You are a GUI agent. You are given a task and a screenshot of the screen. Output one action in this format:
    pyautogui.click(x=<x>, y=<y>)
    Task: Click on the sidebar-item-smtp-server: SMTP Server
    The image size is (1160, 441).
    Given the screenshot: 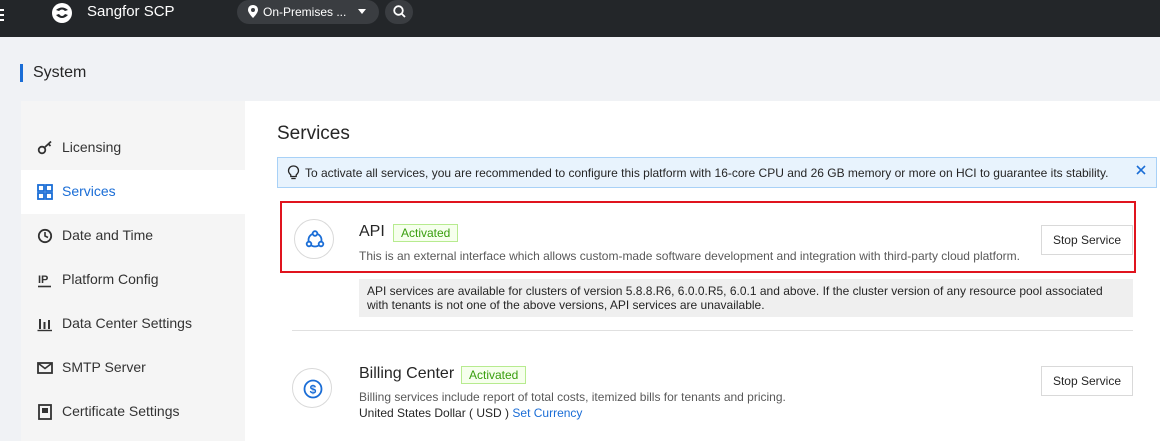 What is the action you would take?
    pyautogui.click(x=133, y=368)
    